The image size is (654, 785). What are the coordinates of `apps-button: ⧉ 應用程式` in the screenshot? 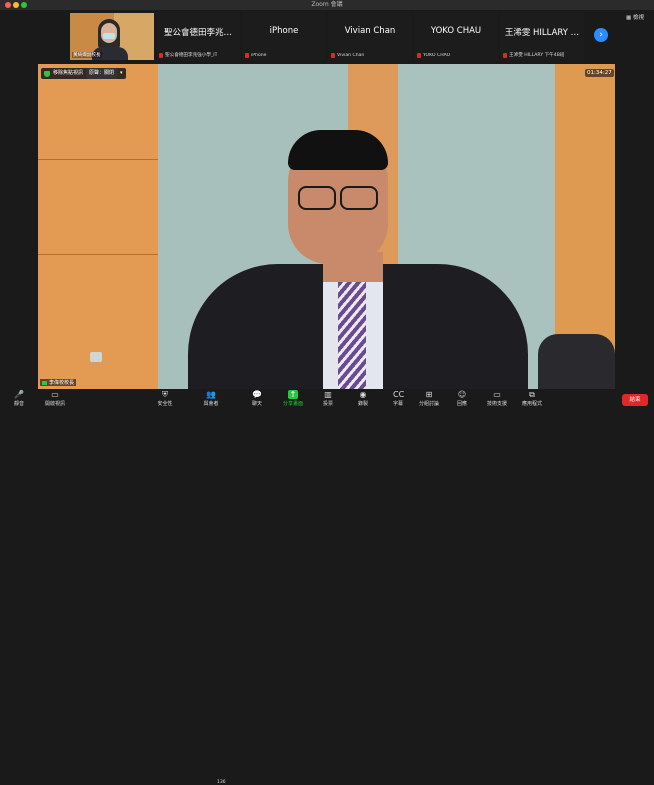 It's located at (532, 398).